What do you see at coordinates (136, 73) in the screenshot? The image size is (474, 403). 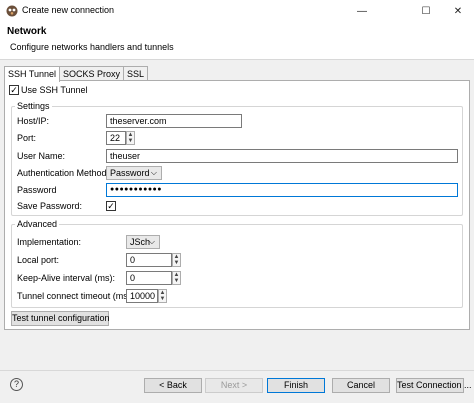 I see `tab-ssl: SSL` at bounding box center [136, 73].